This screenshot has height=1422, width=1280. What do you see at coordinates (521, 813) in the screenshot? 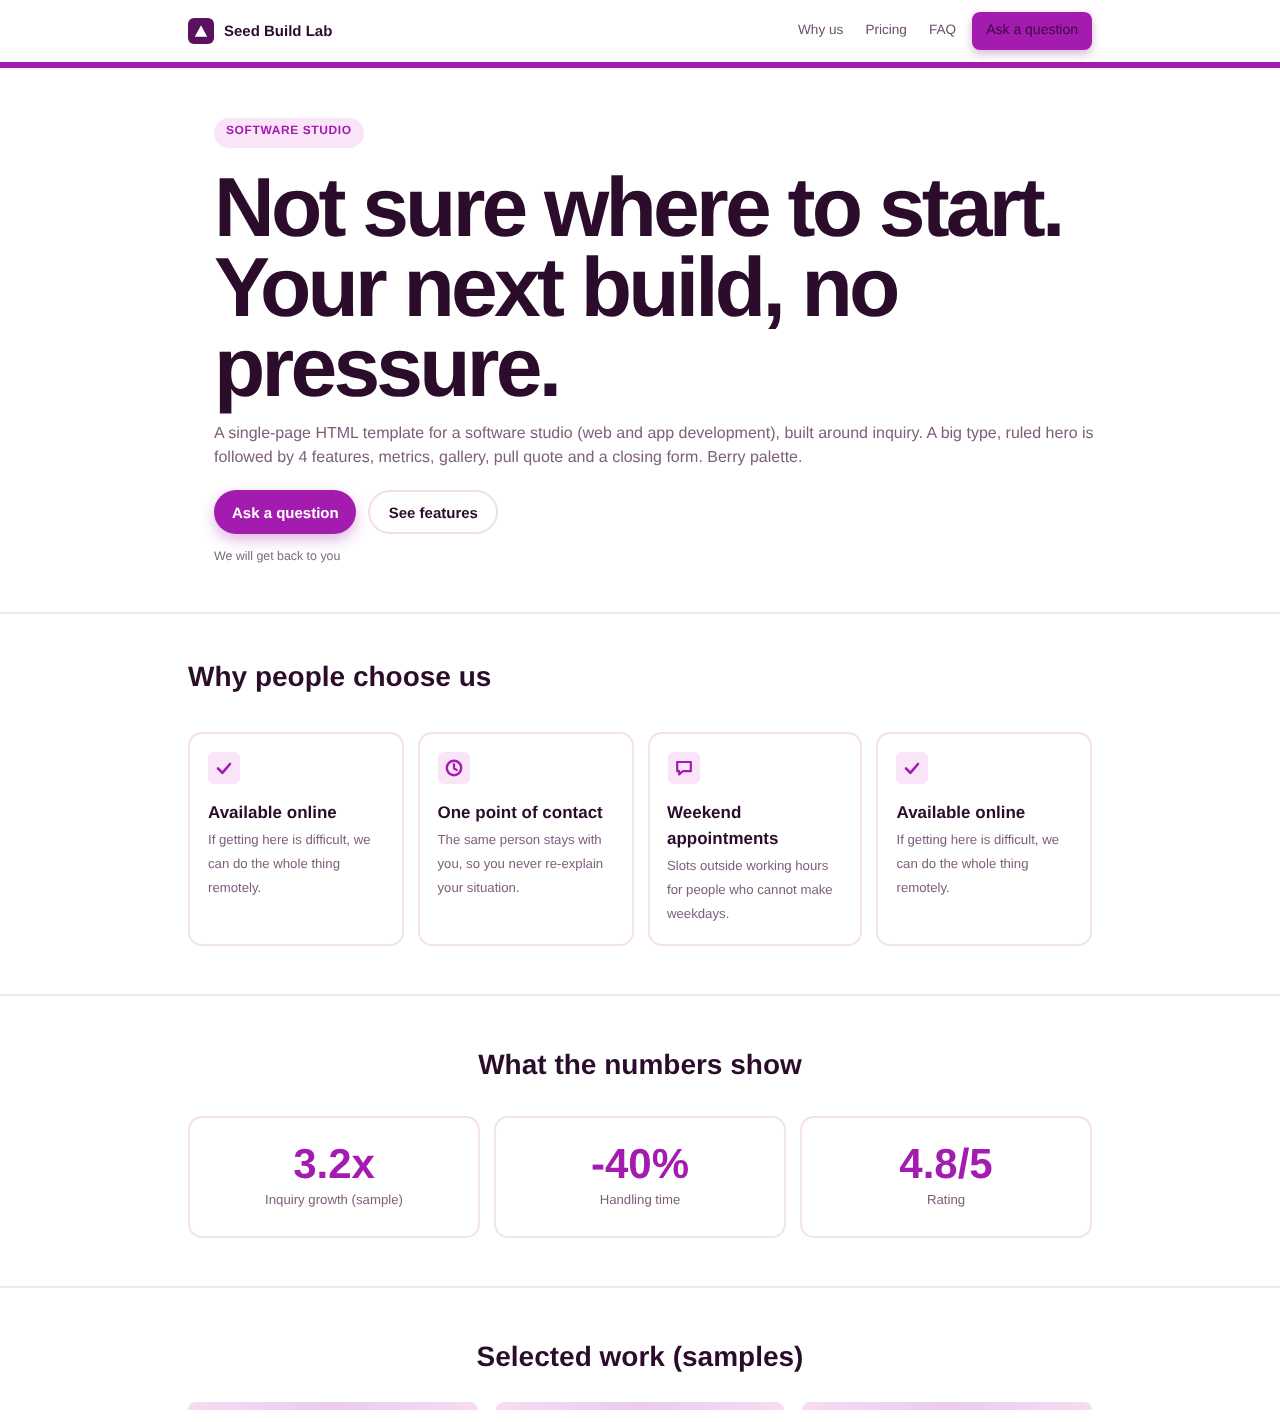
I see `feature-title: One point of contact` at bounding box center [521, 813].